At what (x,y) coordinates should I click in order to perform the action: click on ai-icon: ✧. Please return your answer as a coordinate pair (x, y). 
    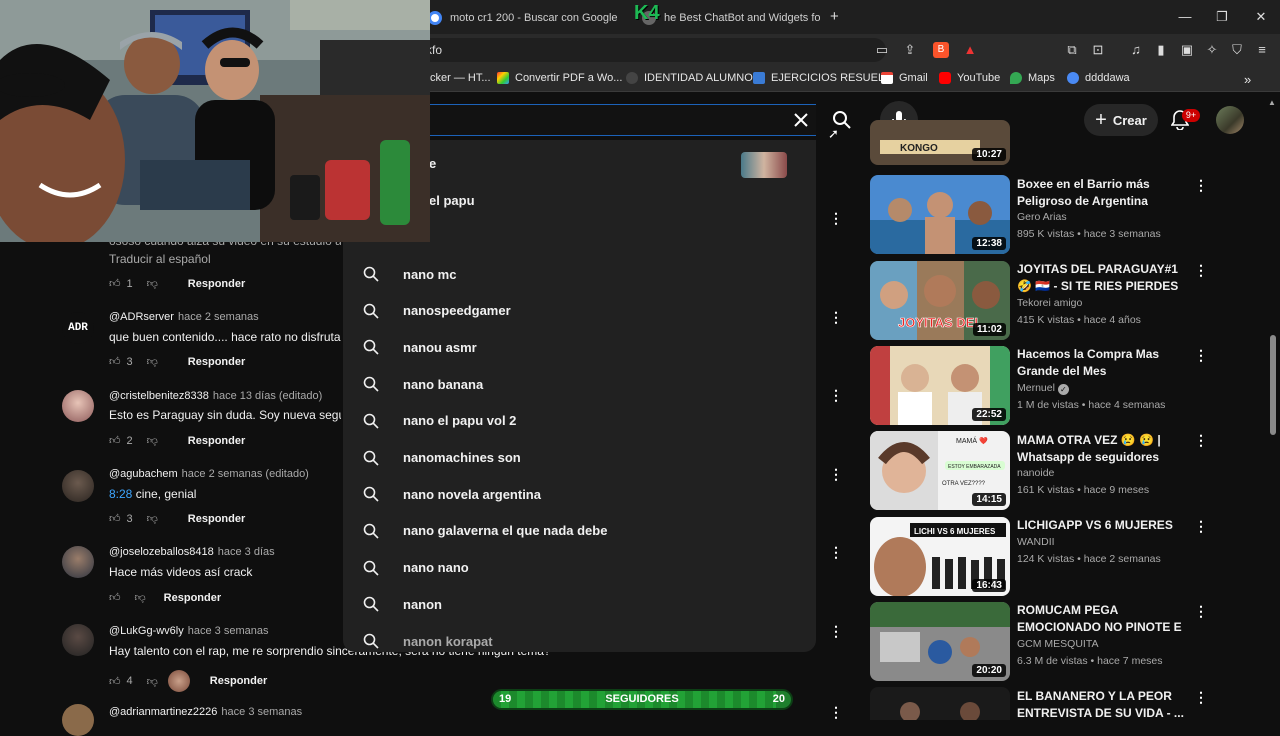
    Looking at the image, I should click on (1212, 50).